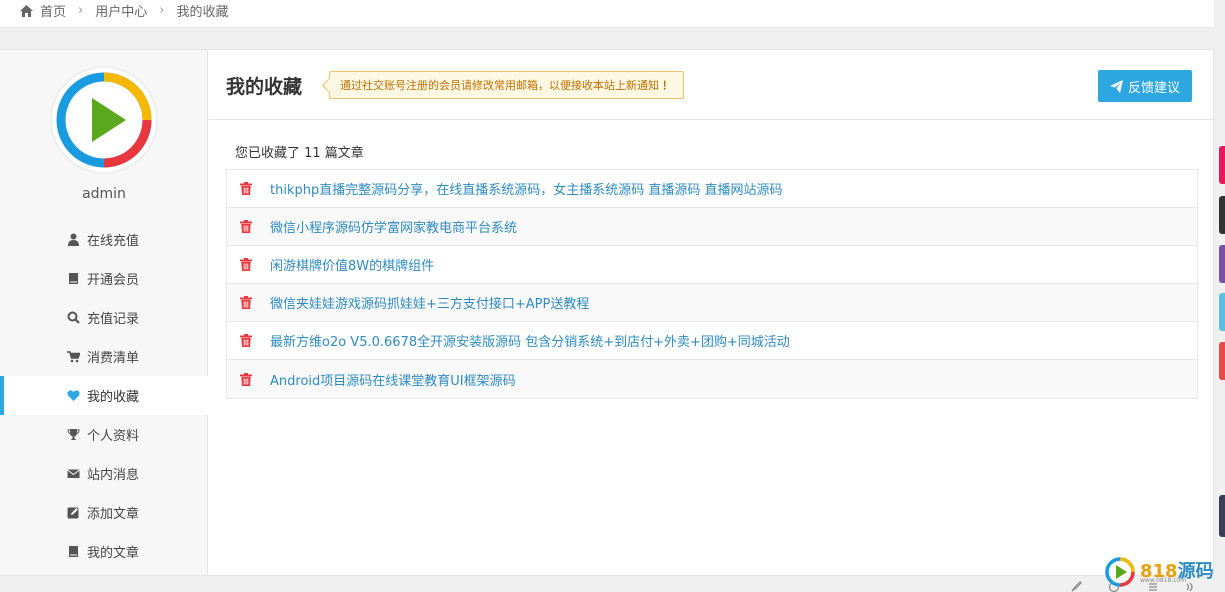 The width and height of the screenshot is (1225, 592). Describe the element at coordinates (1222, 165) in the screenshot. I see `float-tab-pink` at that location.